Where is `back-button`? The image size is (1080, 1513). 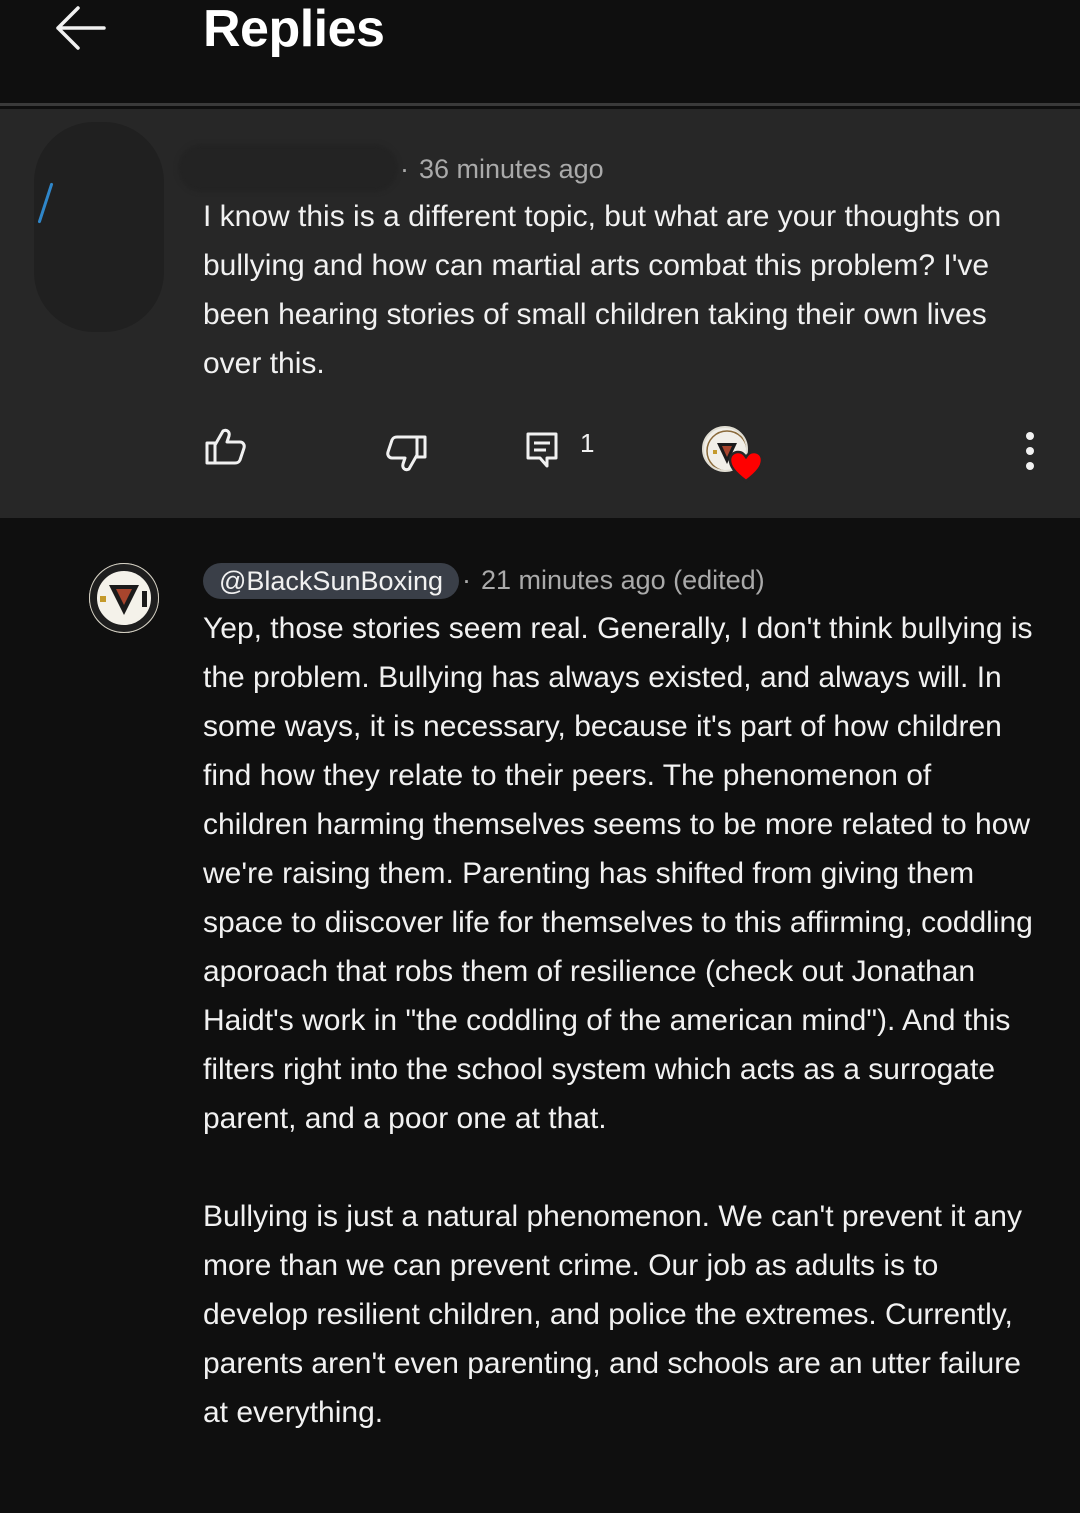
back-button is located at coordinates (80, 28).